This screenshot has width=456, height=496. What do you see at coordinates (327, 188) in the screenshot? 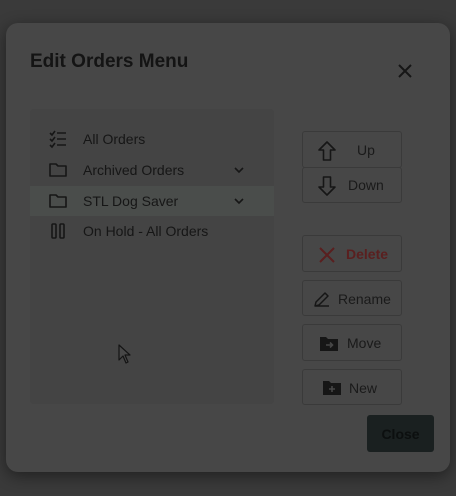
I see `arrow-down-icon` at bounding box center [327, 188].